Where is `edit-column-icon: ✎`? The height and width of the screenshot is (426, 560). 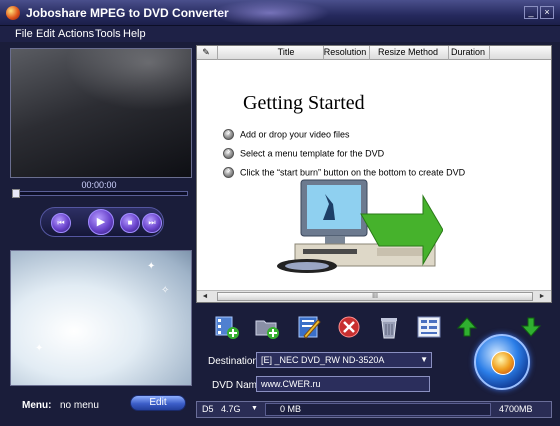
edit-column-icon: ✎ is located at coordinates (206, 52).